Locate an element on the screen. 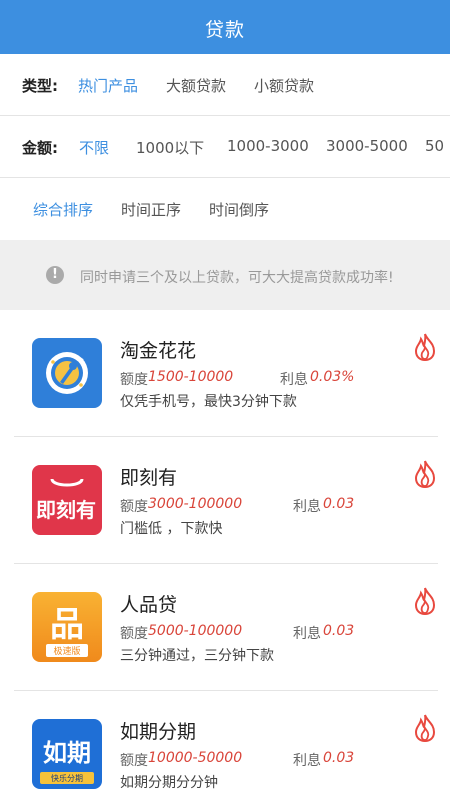  ruqi-logo: 如期 快乐分期 is located at coordinates (67, 754).